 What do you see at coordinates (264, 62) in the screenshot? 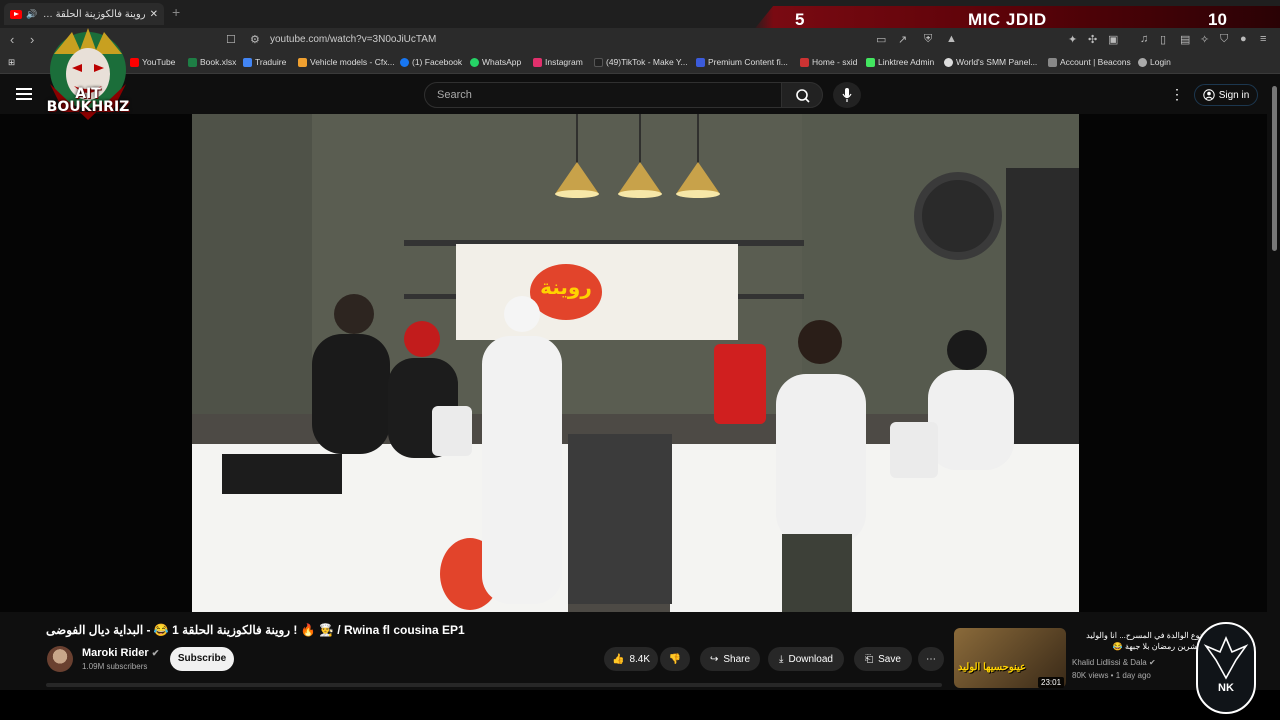
I see `bookmark-traduire: Traduire` at bounding box center [264, 62].